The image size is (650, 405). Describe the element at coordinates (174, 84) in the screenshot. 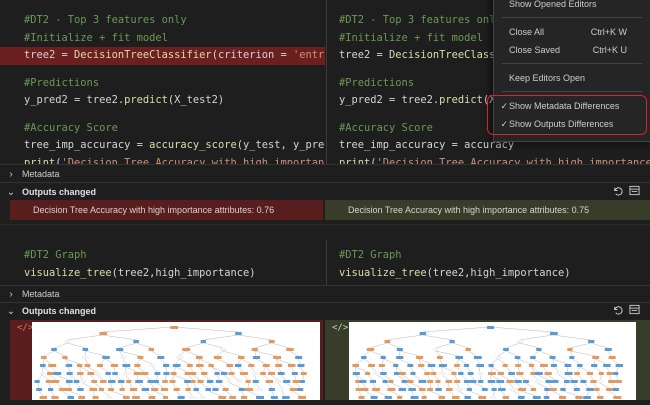

I see `code-line: #Predictions` at that location.